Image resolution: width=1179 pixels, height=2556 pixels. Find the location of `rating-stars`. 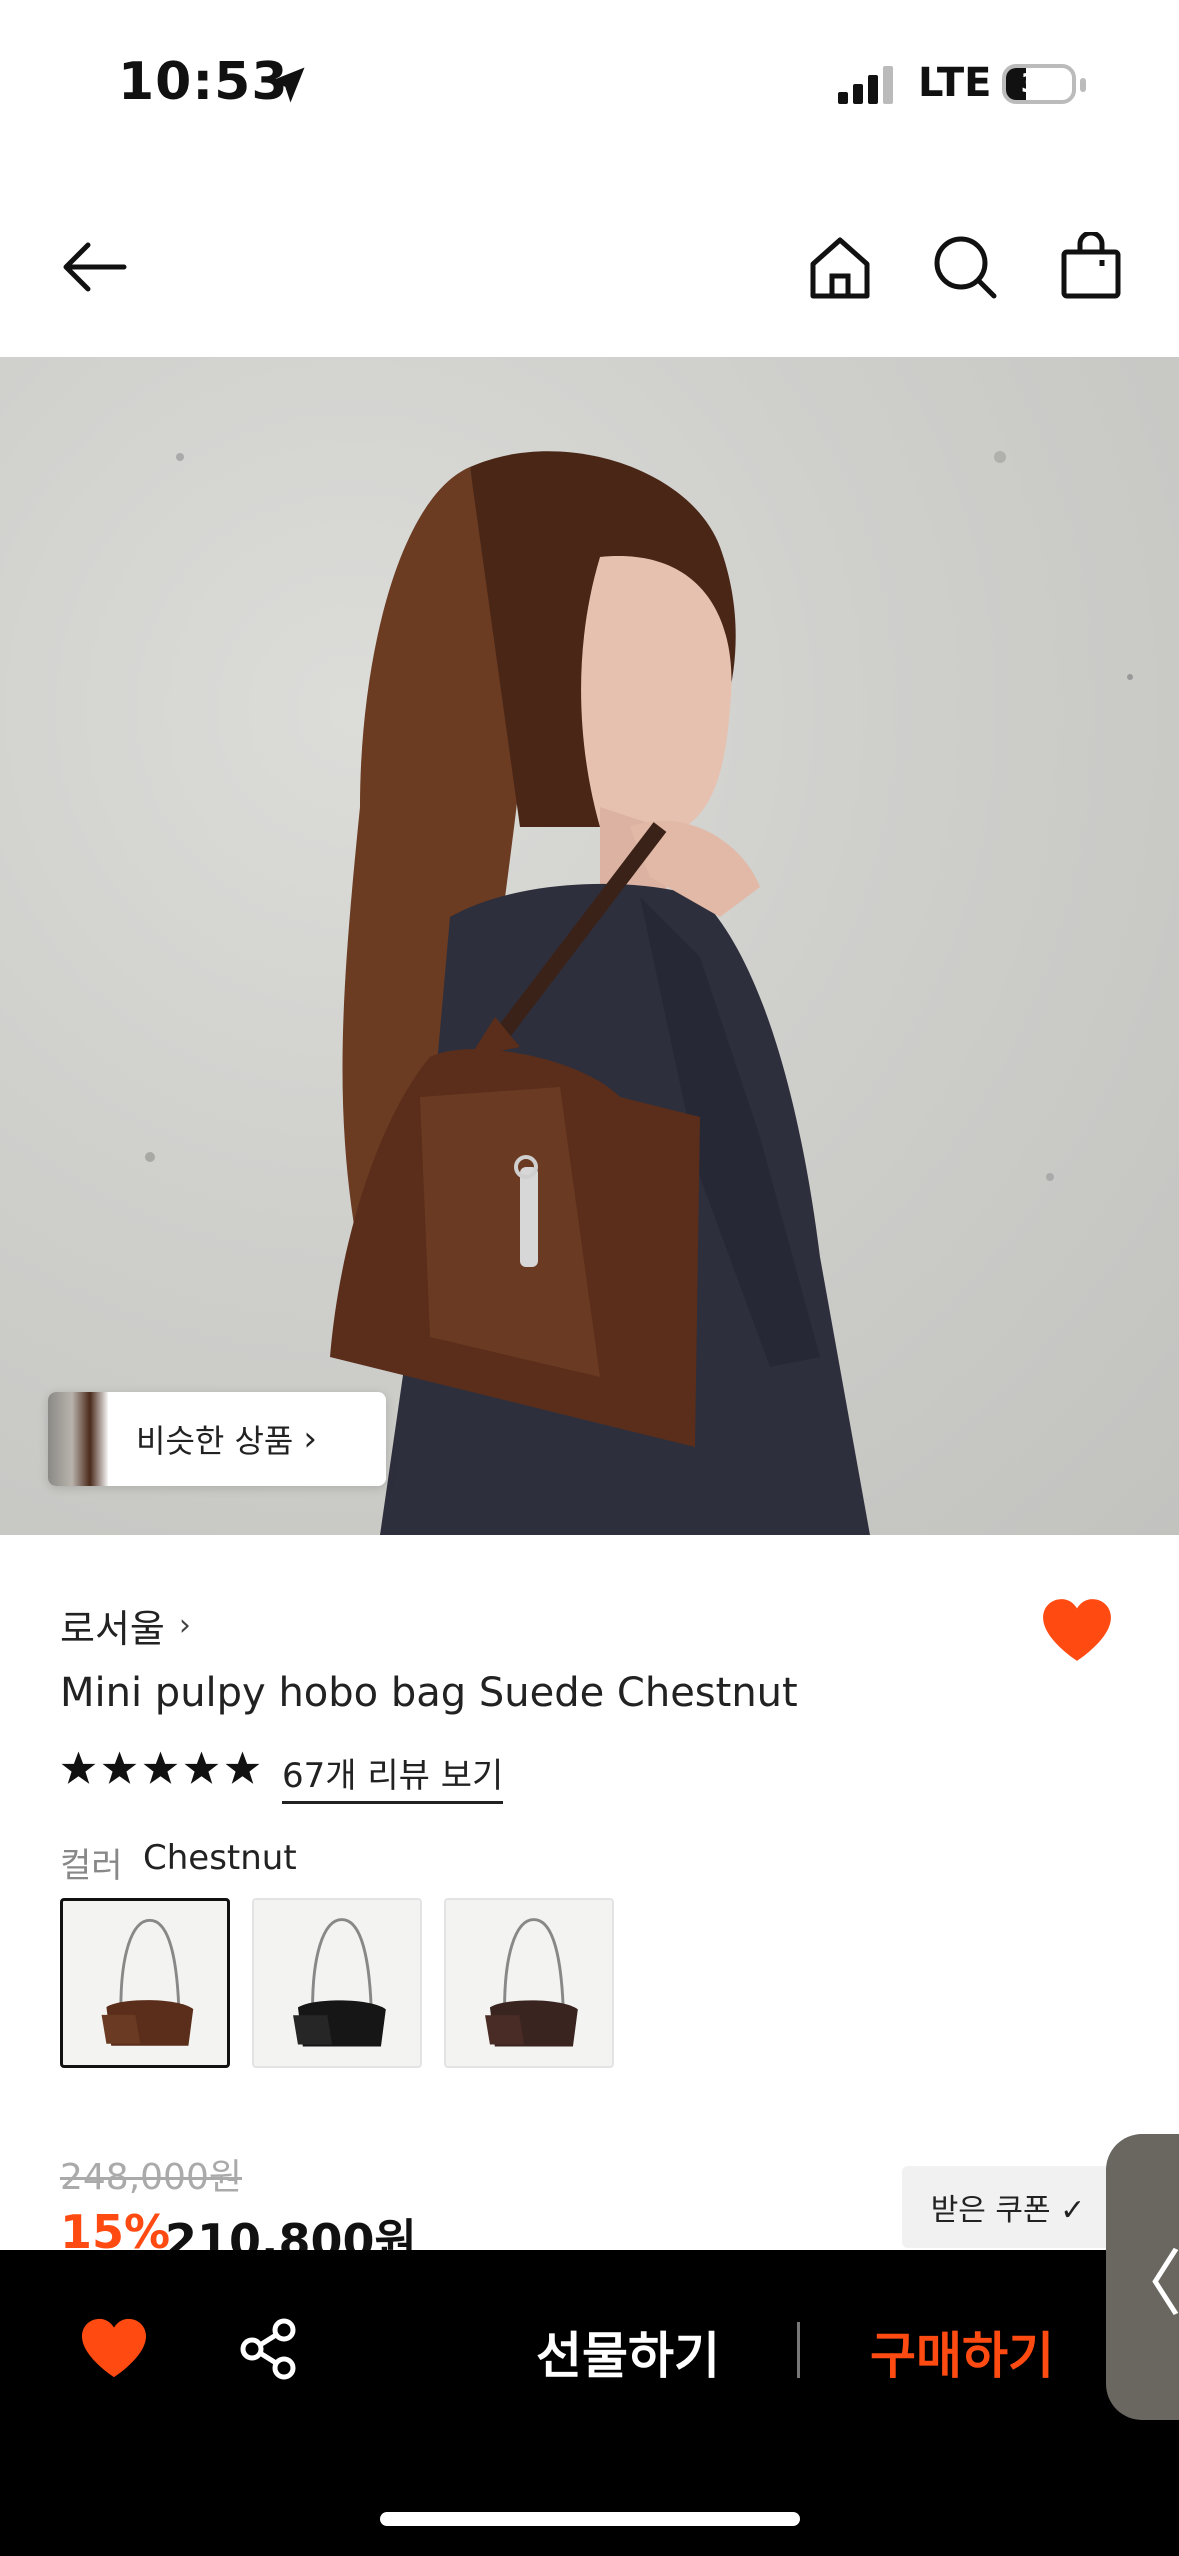

rating-stars is located at coordinates (160, 1768).